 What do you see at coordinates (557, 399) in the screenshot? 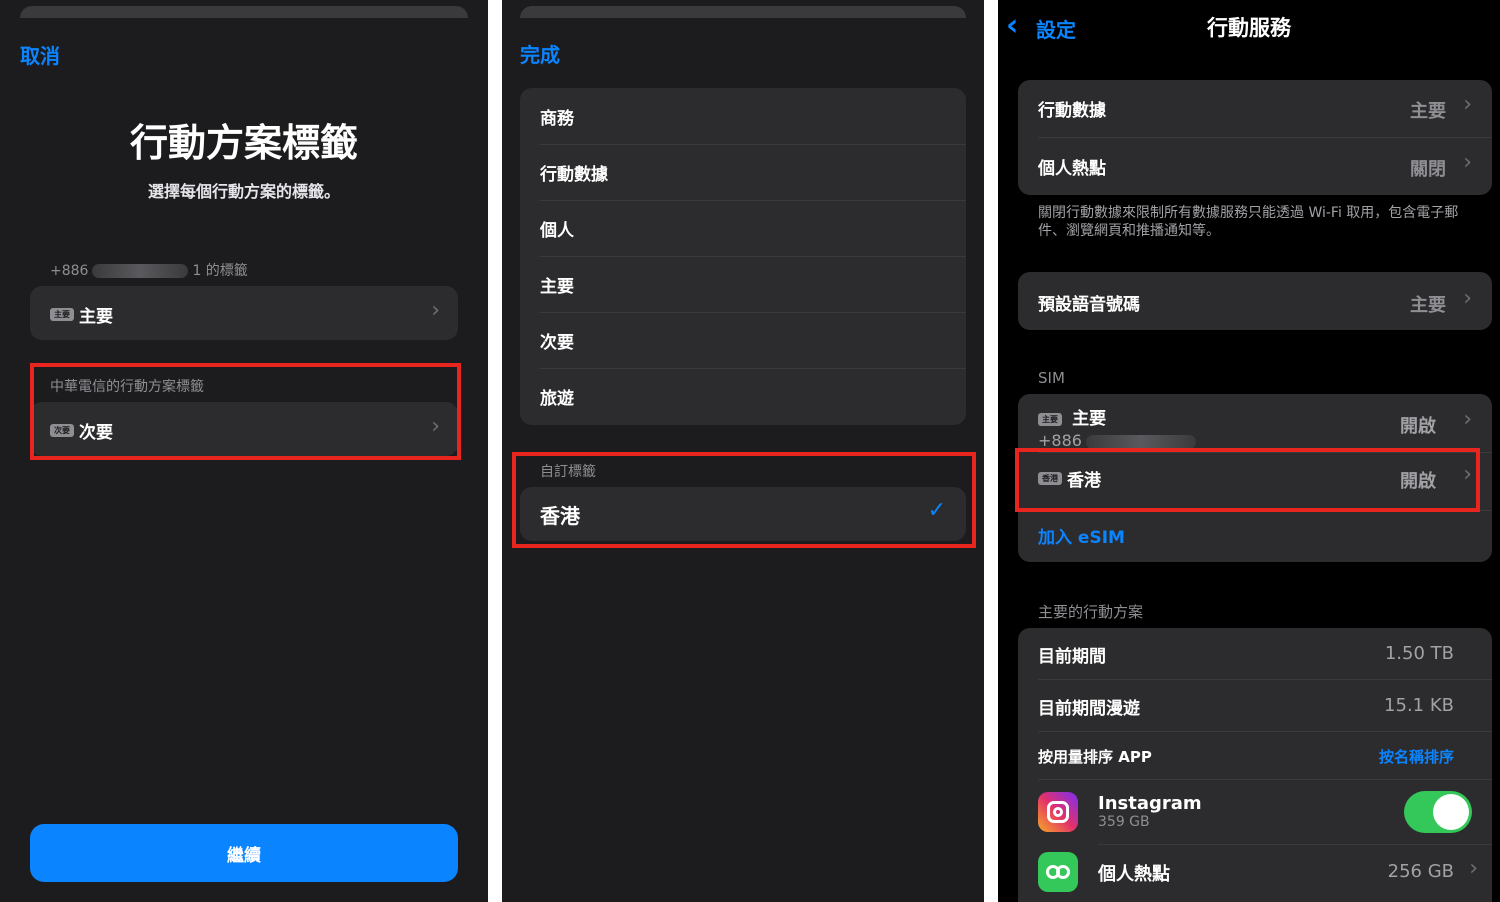
I see `option-label: 旅遊` at bounding box center [557, 399].